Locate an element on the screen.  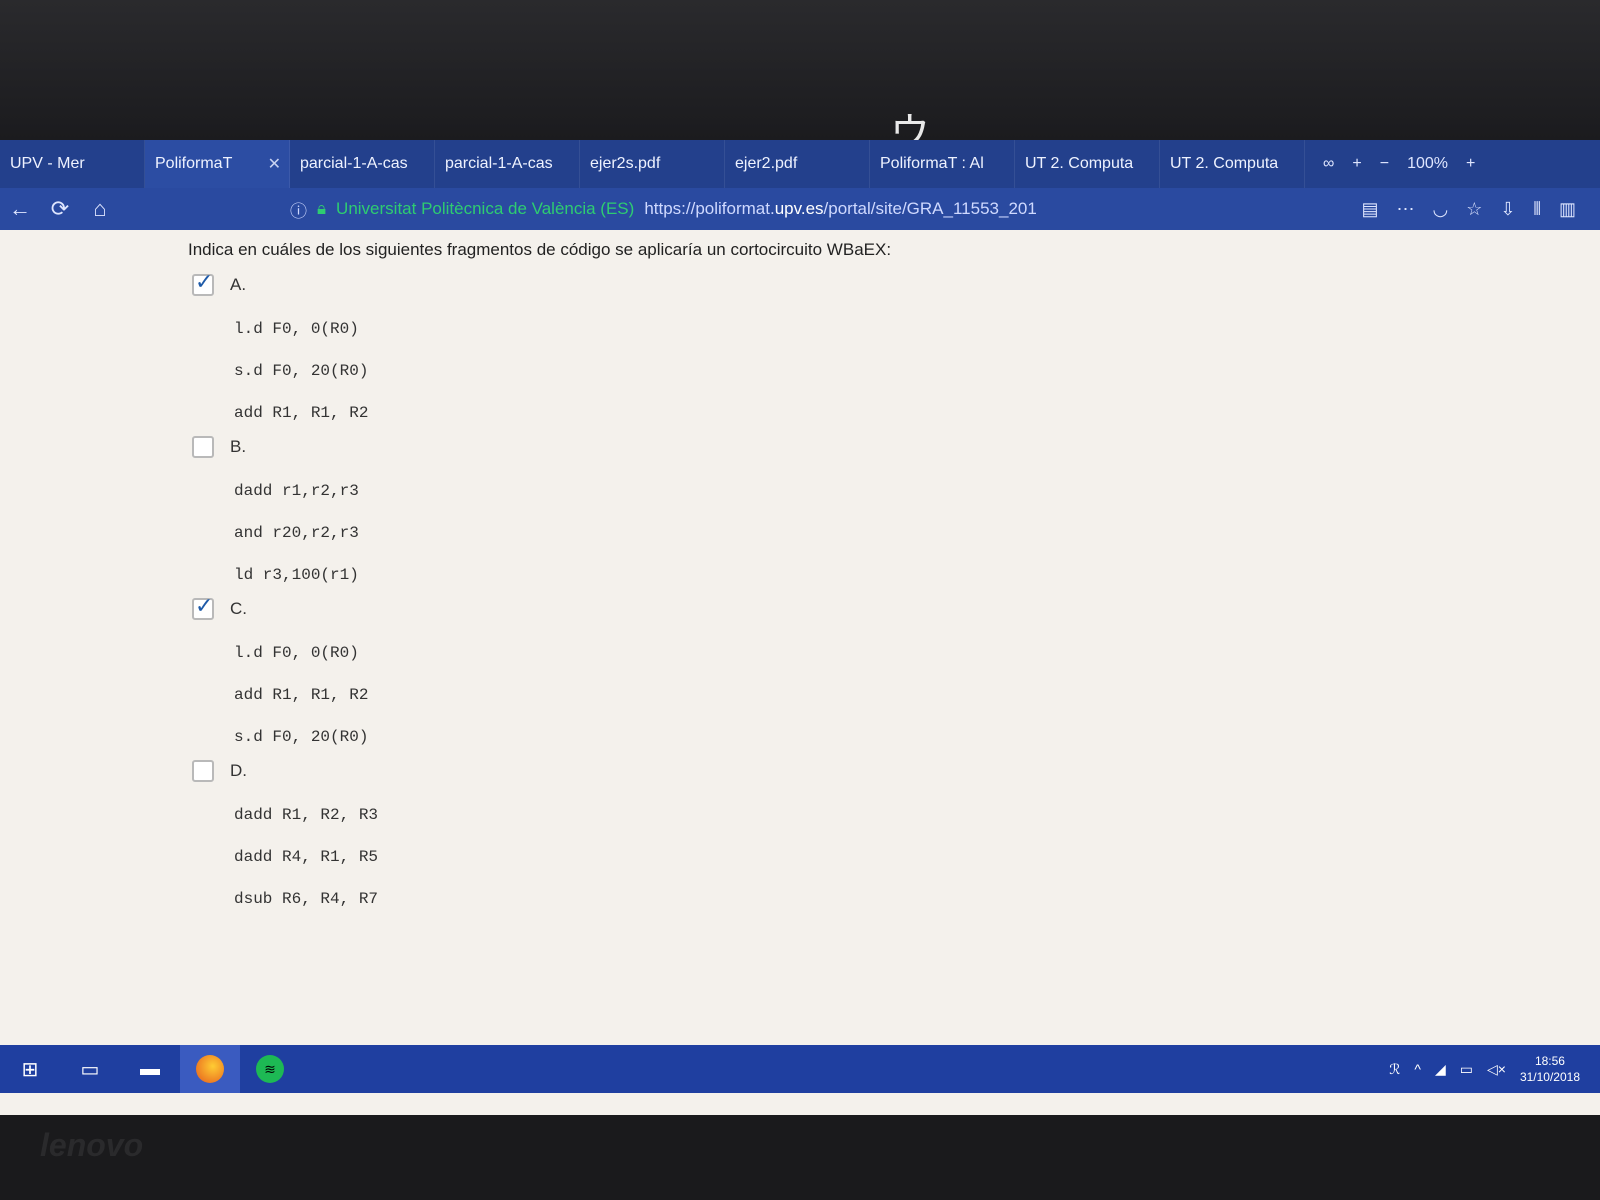
sidebar-icon: ▥ is located at coordinates (1567, 209).